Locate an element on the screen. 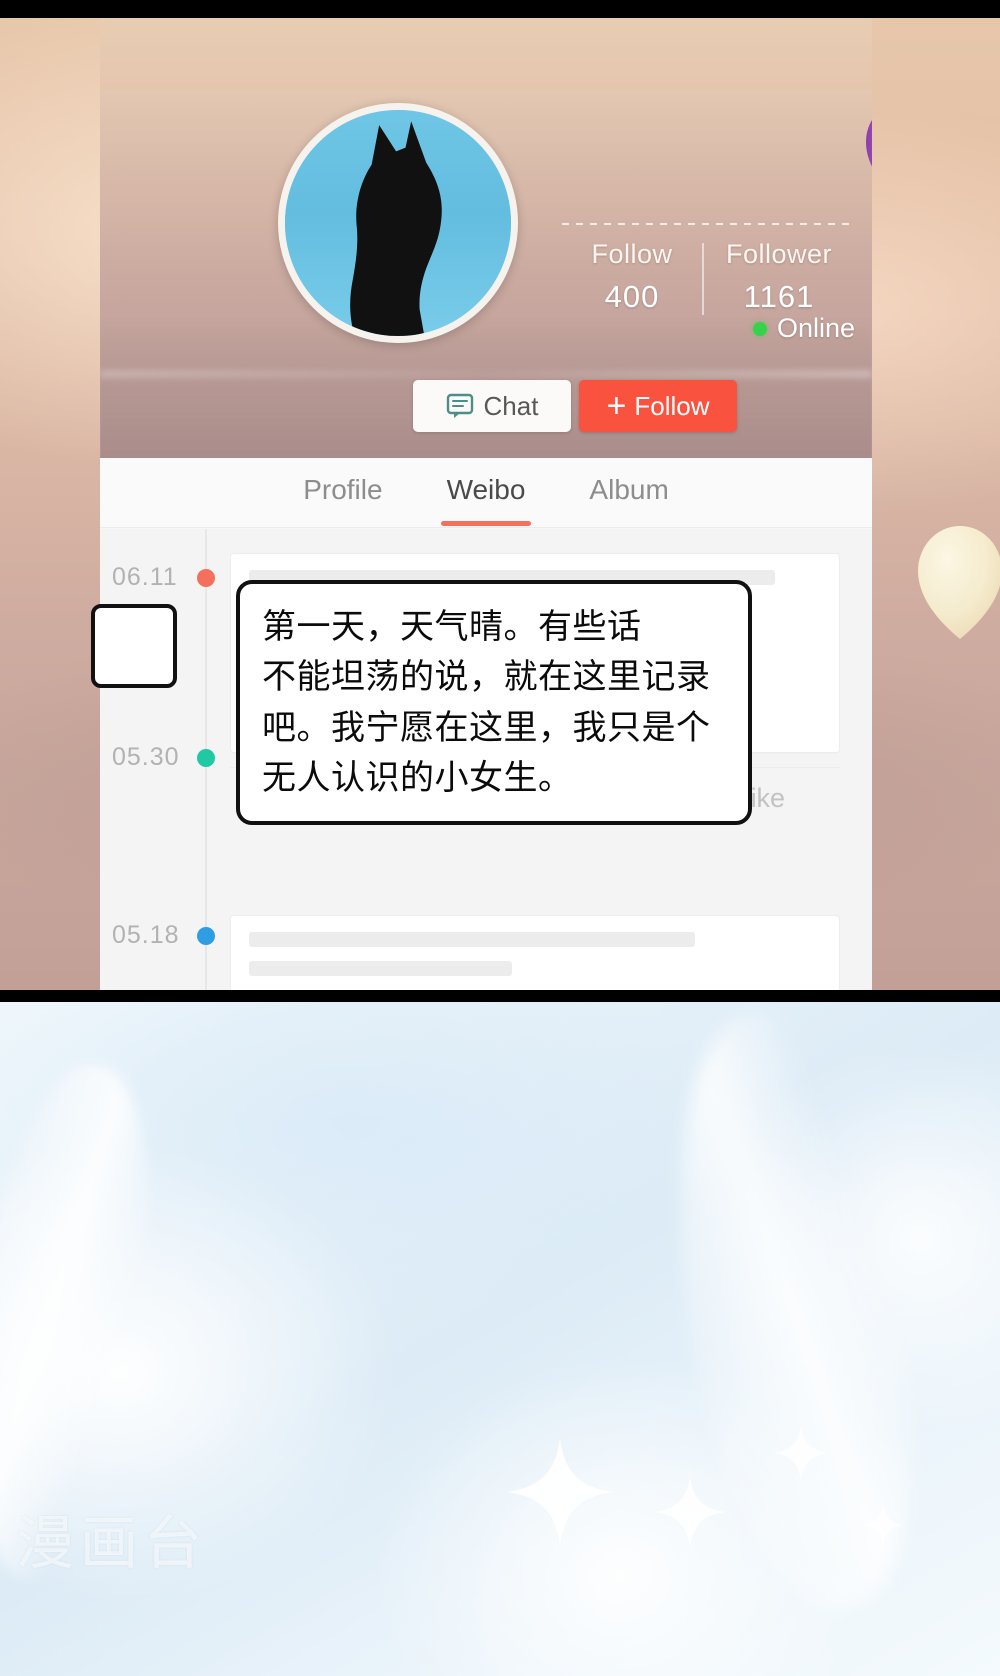 This screenshot has height=1676, width=1000. bubble-line: 无人认识的小女生。 is located at coordinates (417, 777).